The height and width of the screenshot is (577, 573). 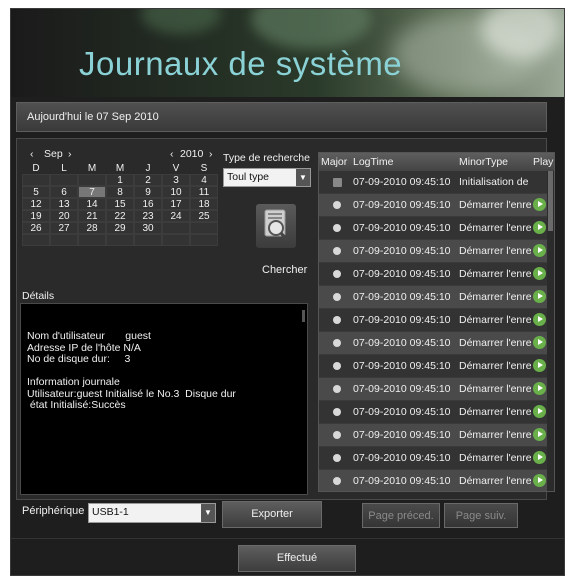 I want to click on calendar-day: 8, so click(x=120, y=192).